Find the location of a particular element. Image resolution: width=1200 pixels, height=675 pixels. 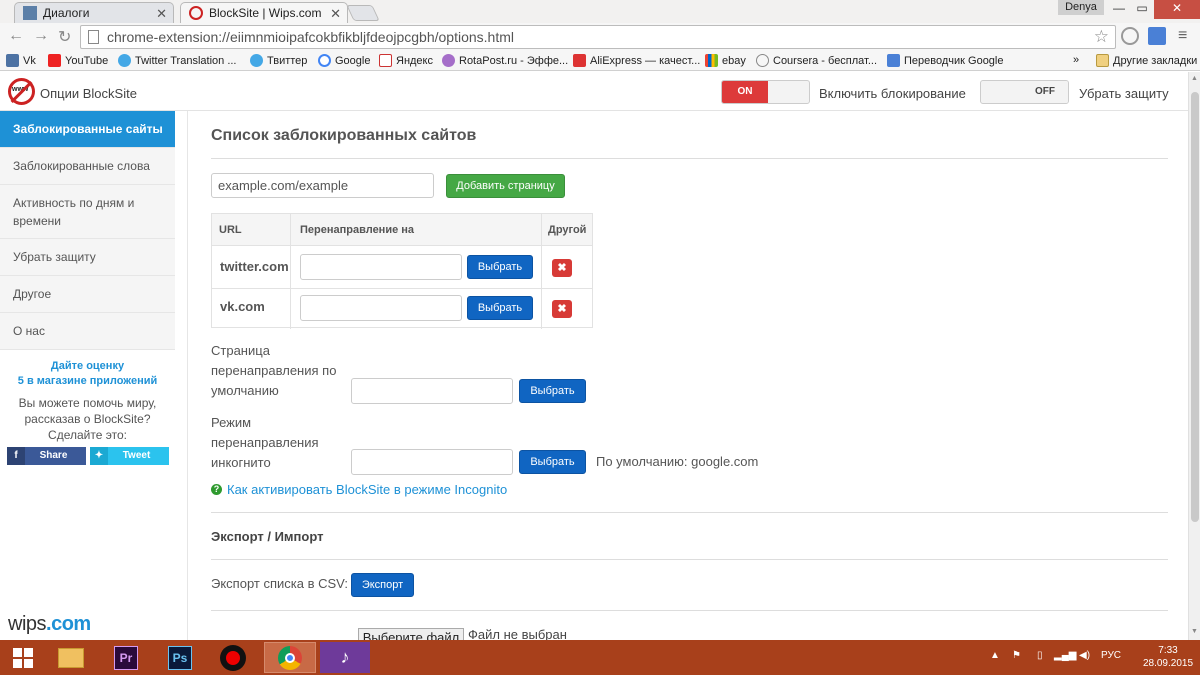

new-tab-button is located at coordinates (363, 13).